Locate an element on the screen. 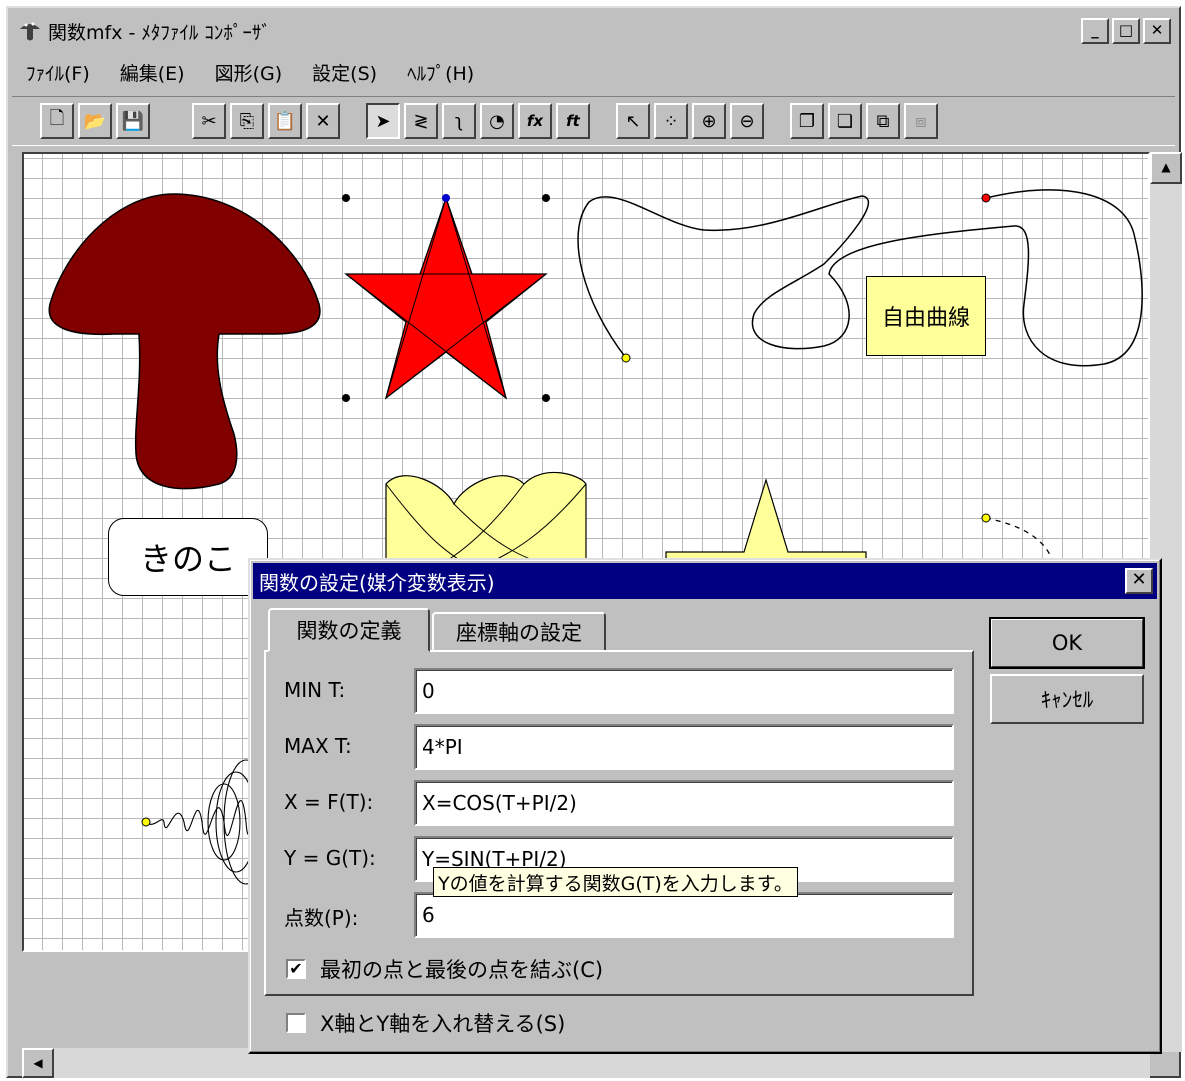 Image resolution: width=1185 pixels, height=1081 pixels. move-point-button: ↖ is located at coordinates (633, 121).